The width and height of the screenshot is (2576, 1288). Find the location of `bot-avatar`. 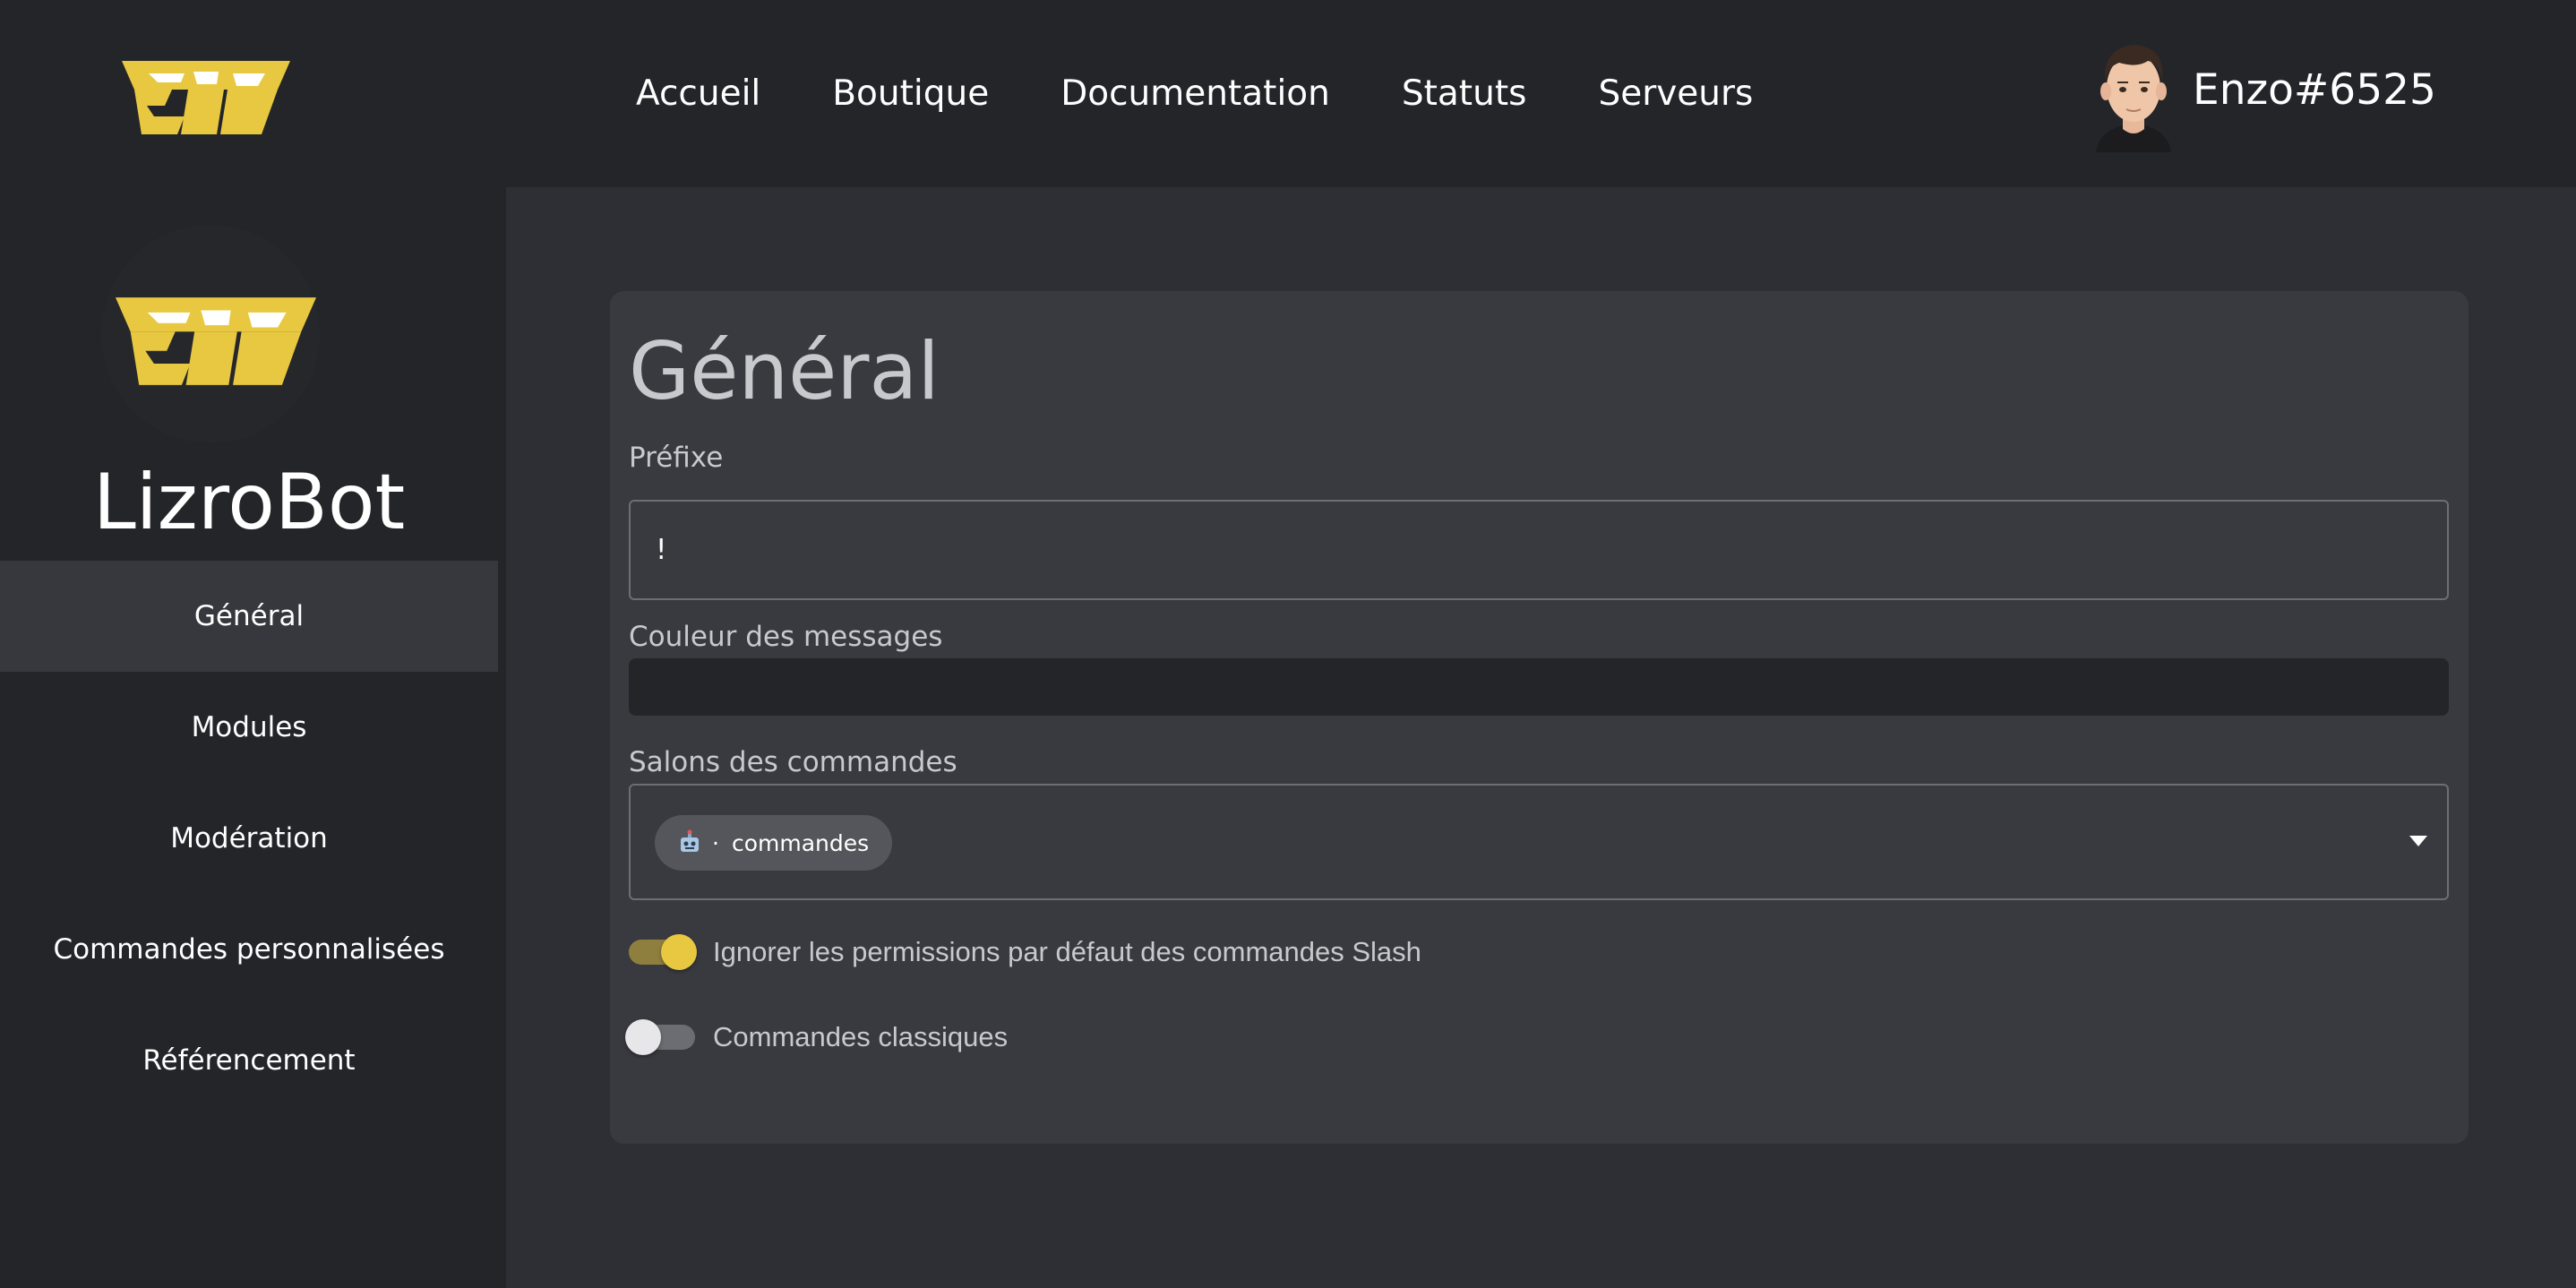

bot-avatar is located at coordinates (210, 334).